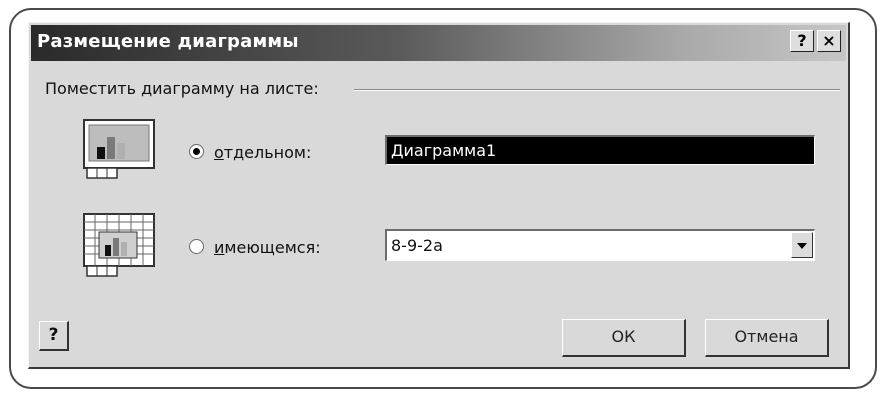 The width and height of the screenshot is (885, 397). I want to click on selected-sheet-value: 8-9-2a, so click(417, 245).